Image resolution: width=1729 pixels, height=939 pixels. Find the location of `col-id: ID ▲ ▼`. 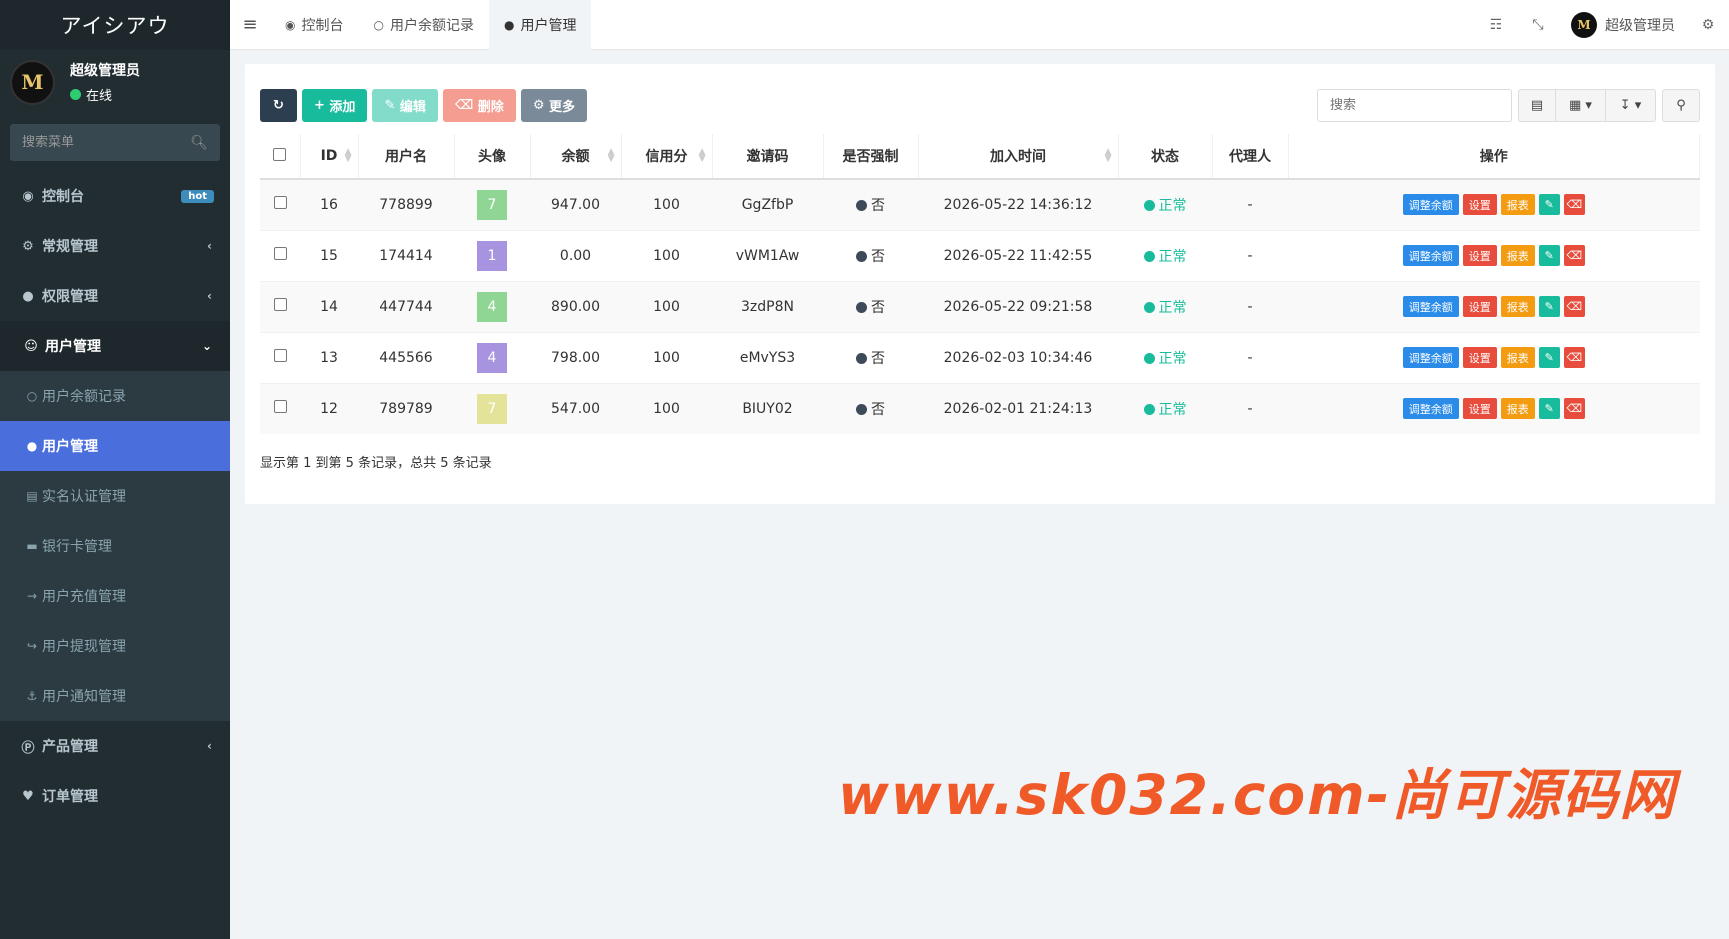

col-id: ID ▲ ▼ is located at coordinates (329, 157).